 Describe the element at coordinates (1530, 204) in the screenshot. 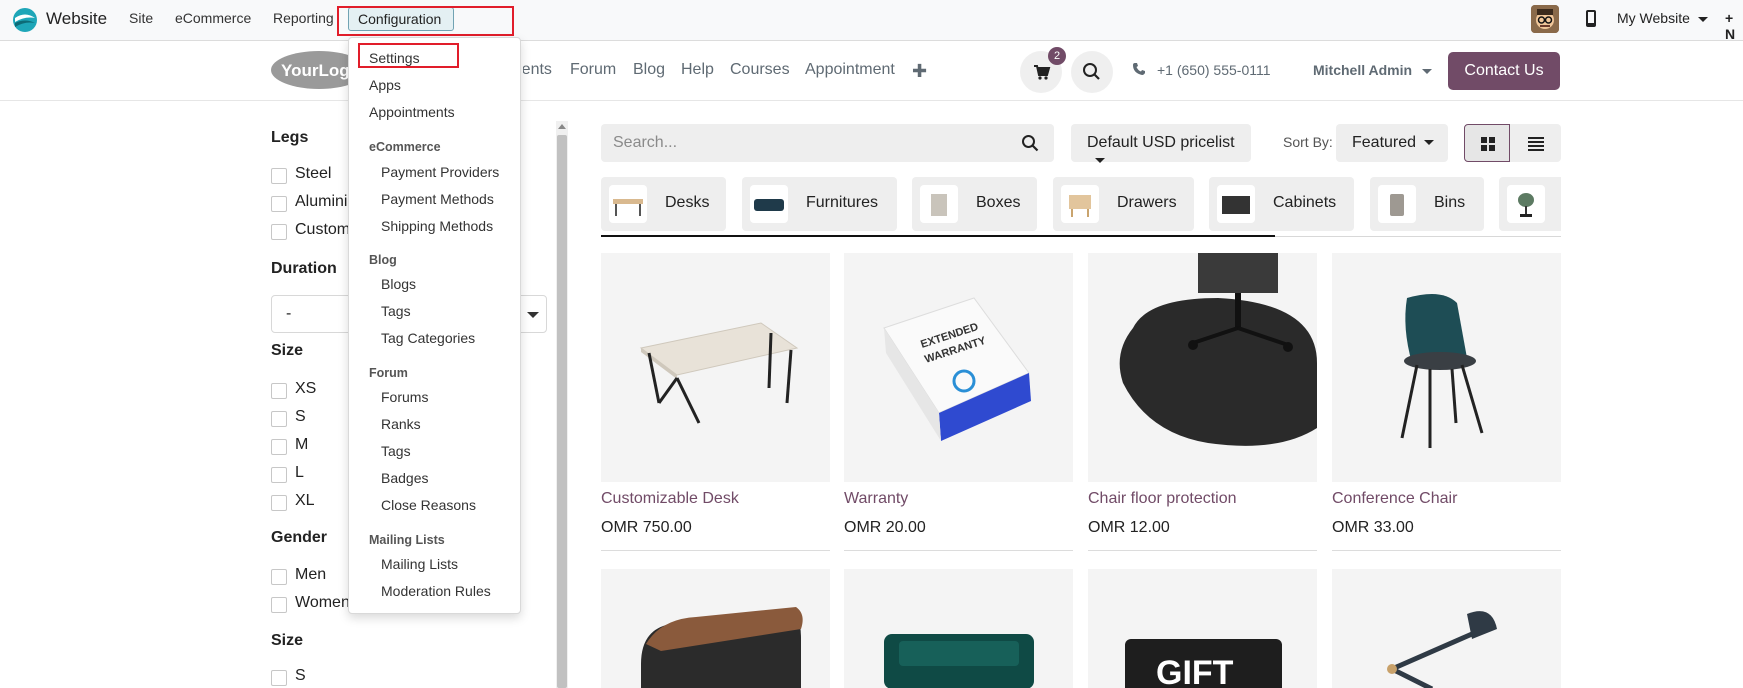

I see `category-lamps` at that location.